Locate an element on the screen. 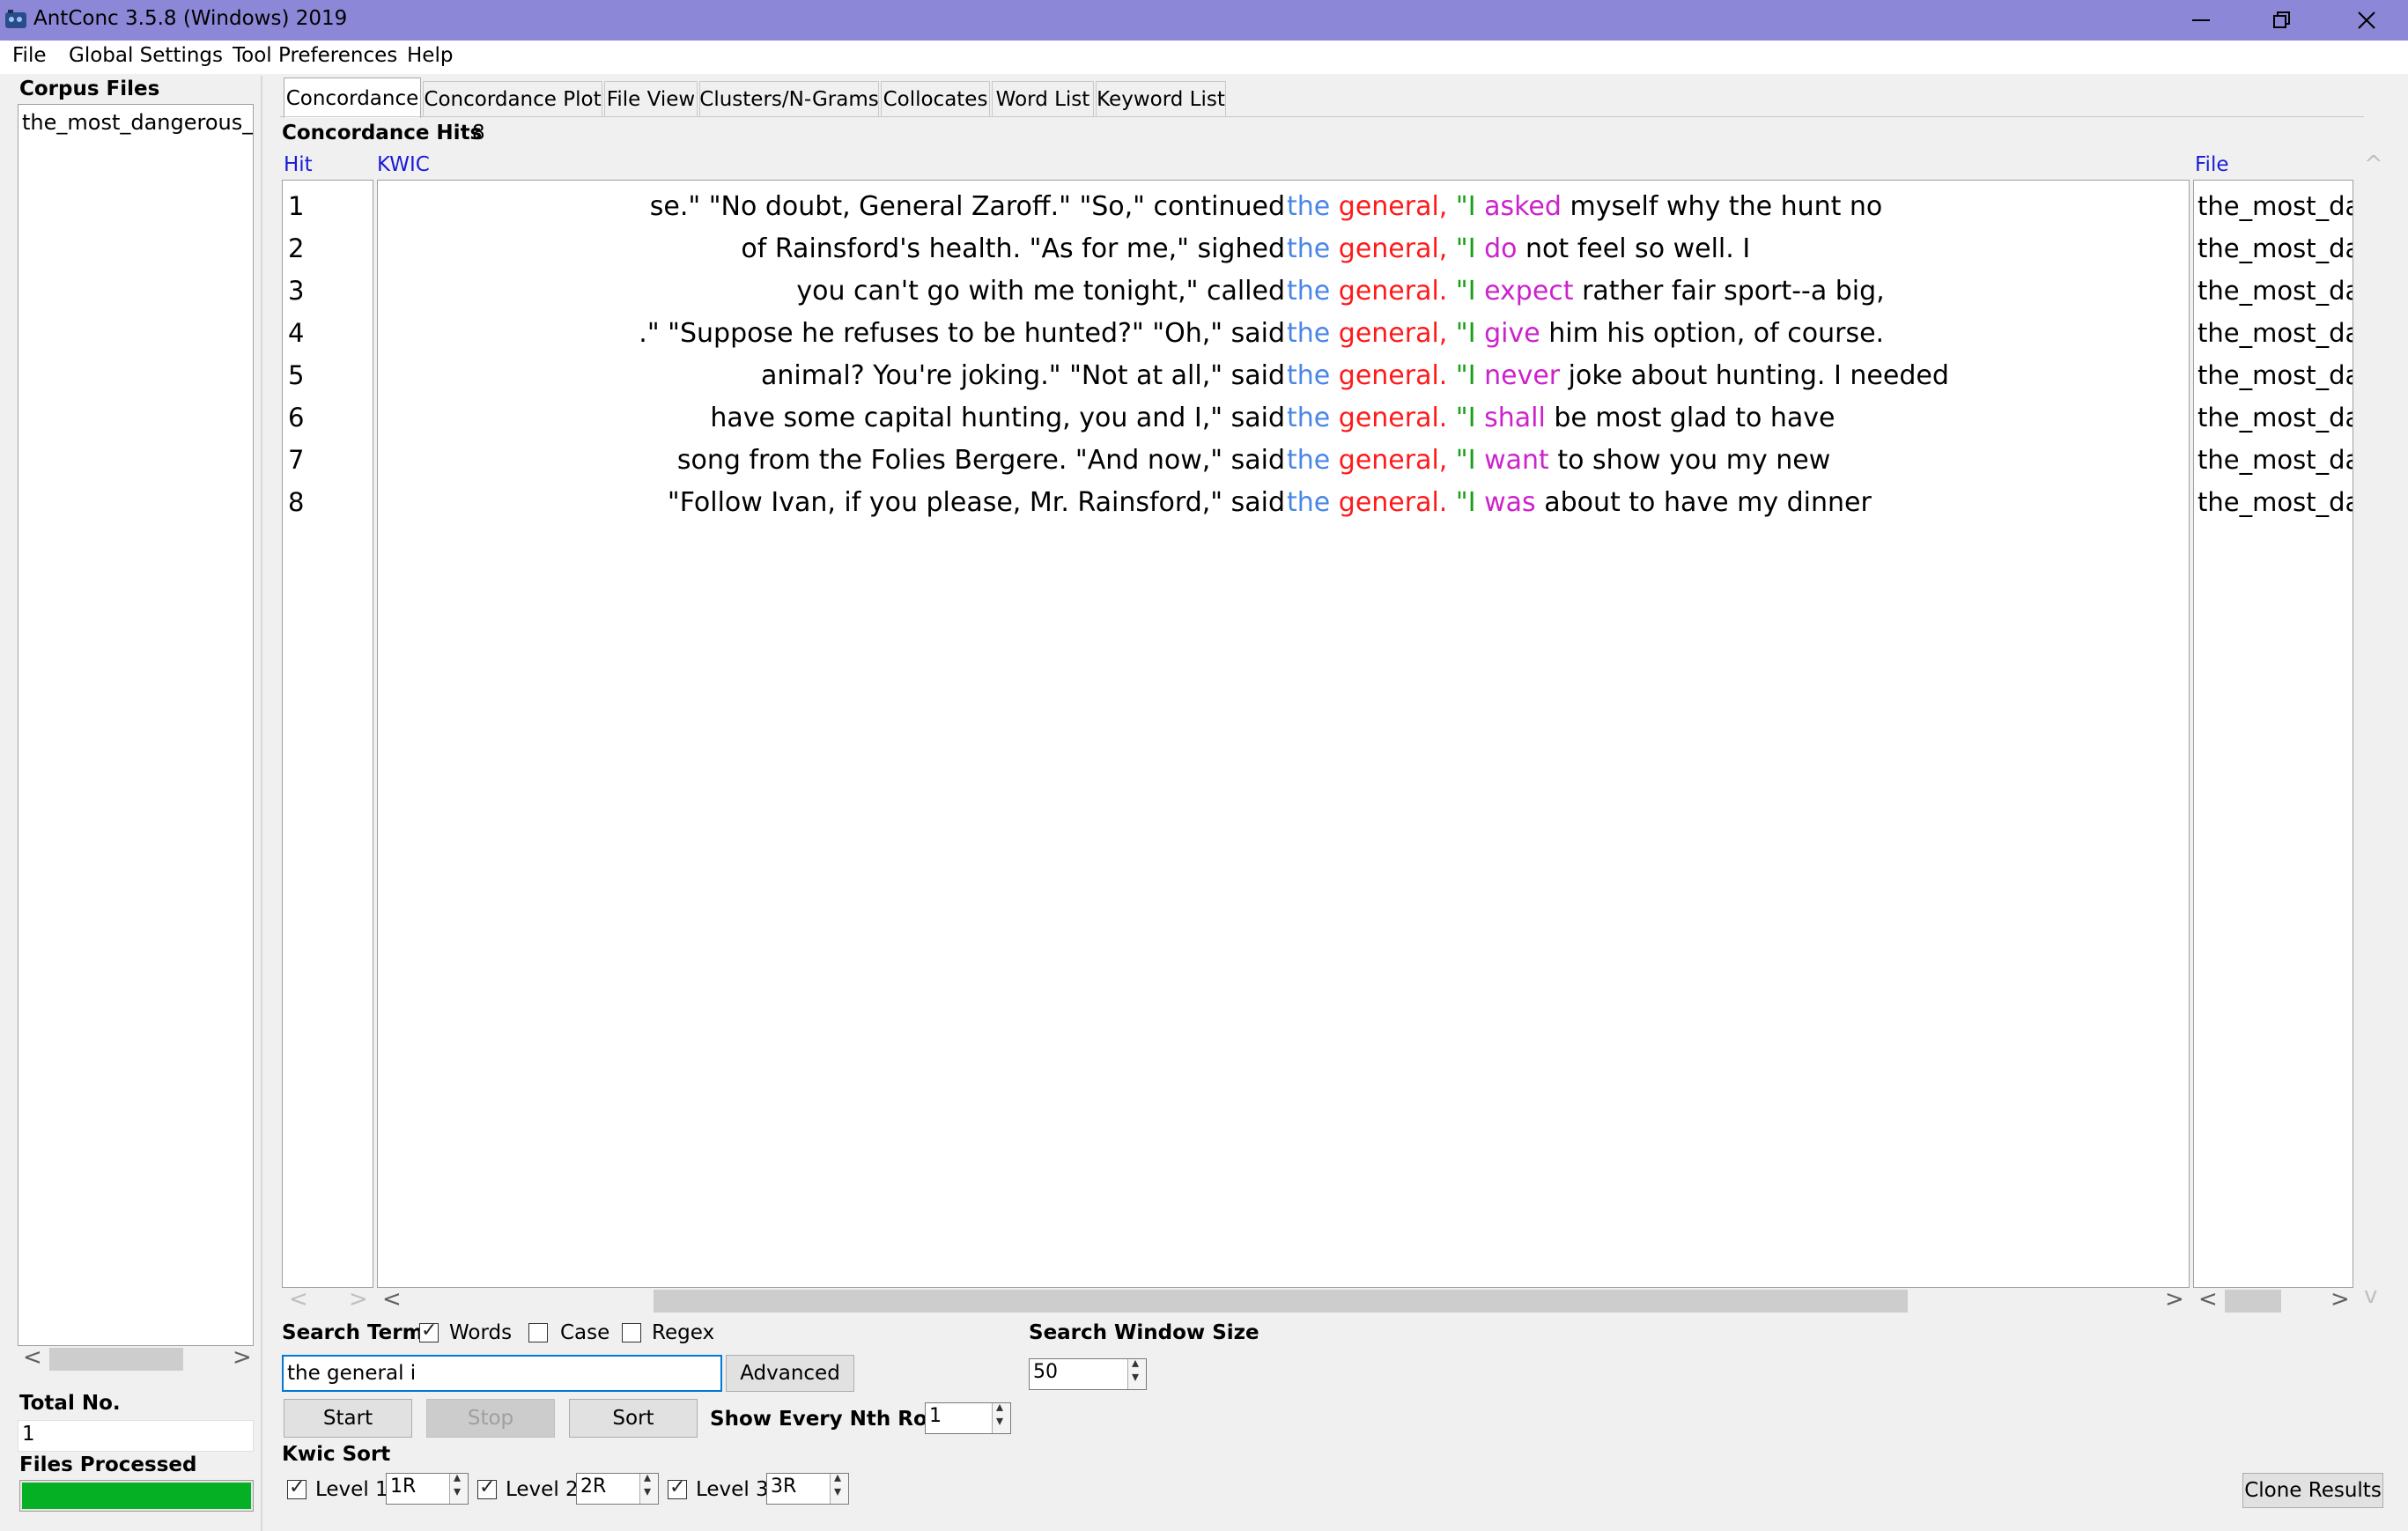  results-vscrollbar: ^ v is located at coordinates (2372, 733).